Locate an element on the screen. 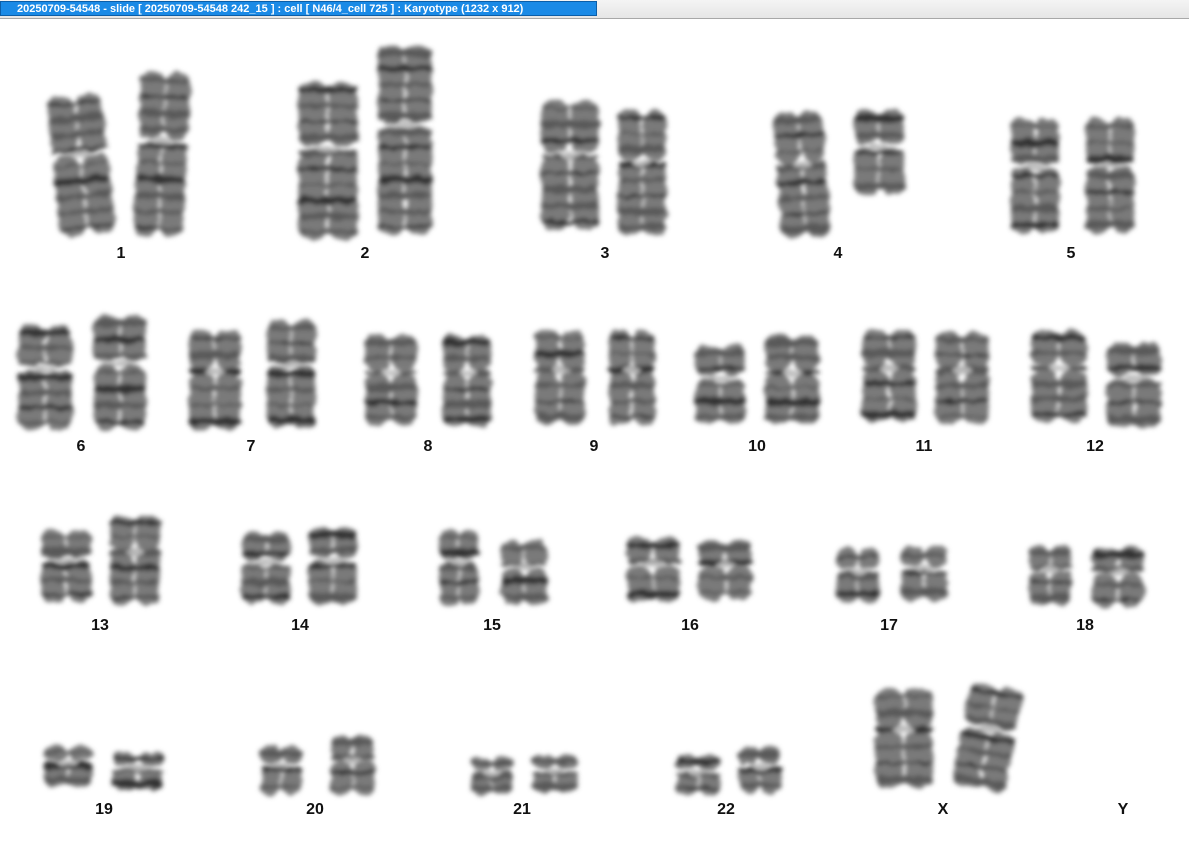 The height and width of the screenshot is (844, 1189). chromosome-label-17: 17 is located at coordinates (889, 625).